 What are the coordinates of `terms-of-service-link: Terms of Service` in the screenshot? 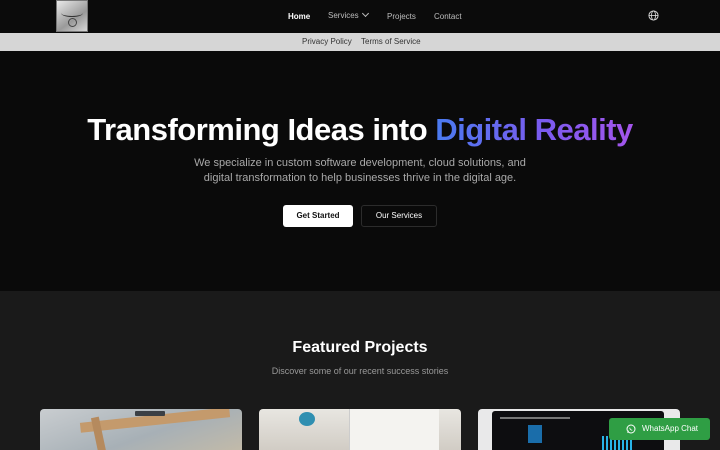 It's located at (391, 41).